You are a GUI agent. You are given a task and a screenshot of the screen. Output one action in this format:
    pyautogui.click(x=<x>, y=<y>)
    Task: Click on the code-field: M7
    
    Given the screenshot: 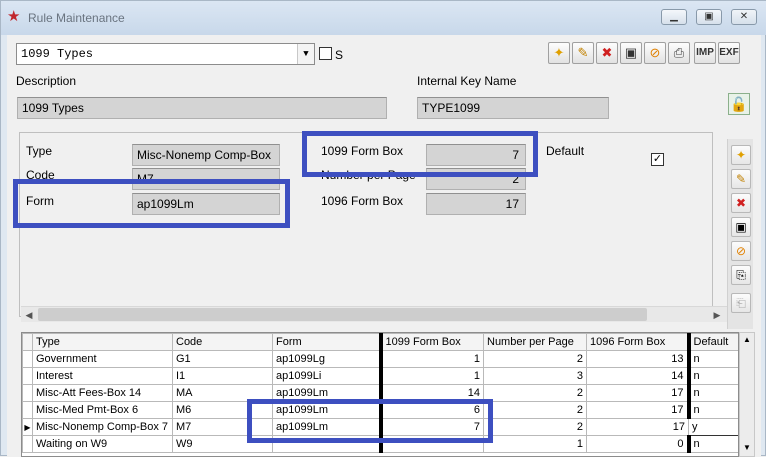 What is the action you would take?
    pyautogui.click(x=206, y=179)
    